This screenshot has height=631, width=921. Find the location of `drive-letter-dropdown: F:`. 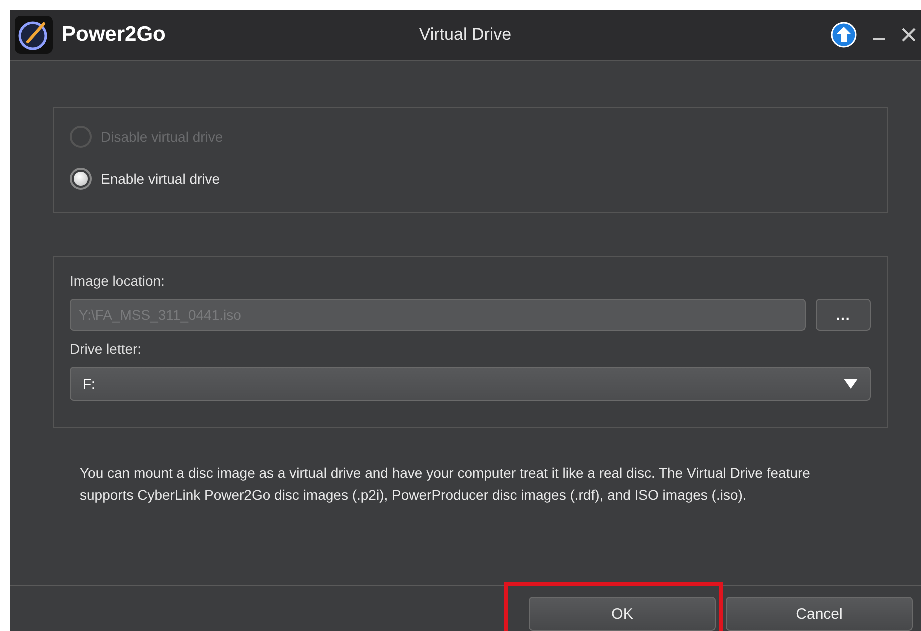

drive-letter-dropdown: F: is located at coordinates (470, 384).